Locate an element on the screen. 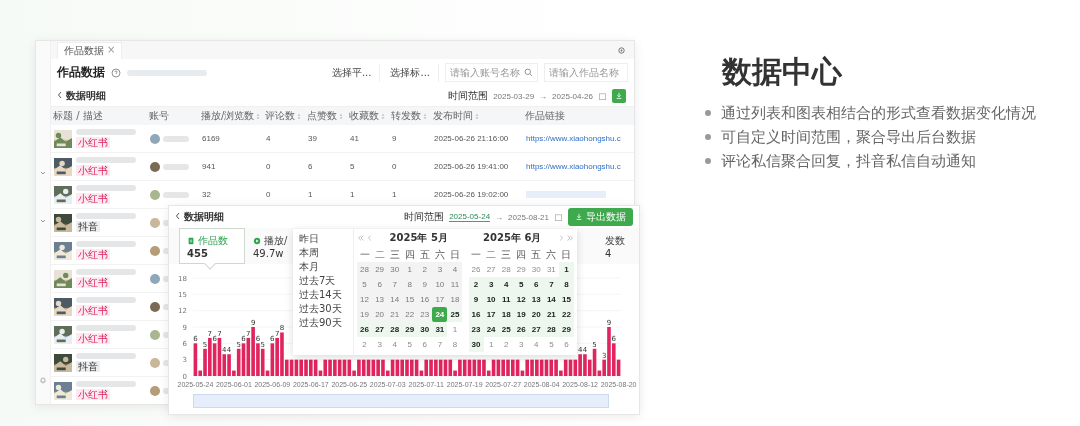 The width and height of the screenshot is (1080, 426). shortcut-item: 昨日 is located at coordinates (326, 239).